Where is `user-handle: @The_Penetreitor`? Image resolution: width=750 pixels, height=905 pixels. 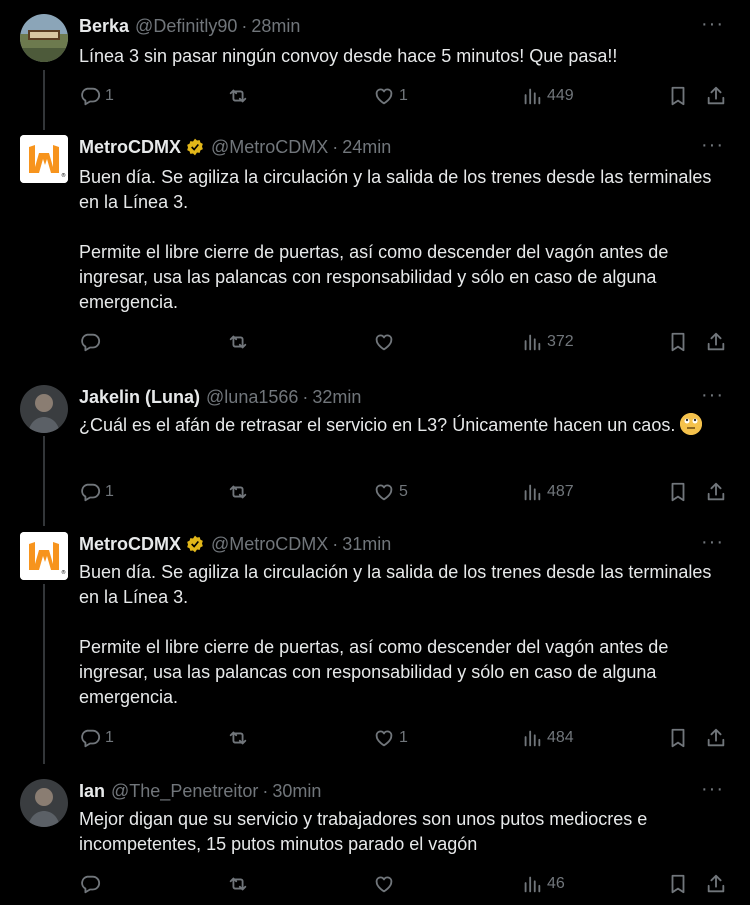 user-handle: @The_Penetreitor is located at coordinates (184, 791).